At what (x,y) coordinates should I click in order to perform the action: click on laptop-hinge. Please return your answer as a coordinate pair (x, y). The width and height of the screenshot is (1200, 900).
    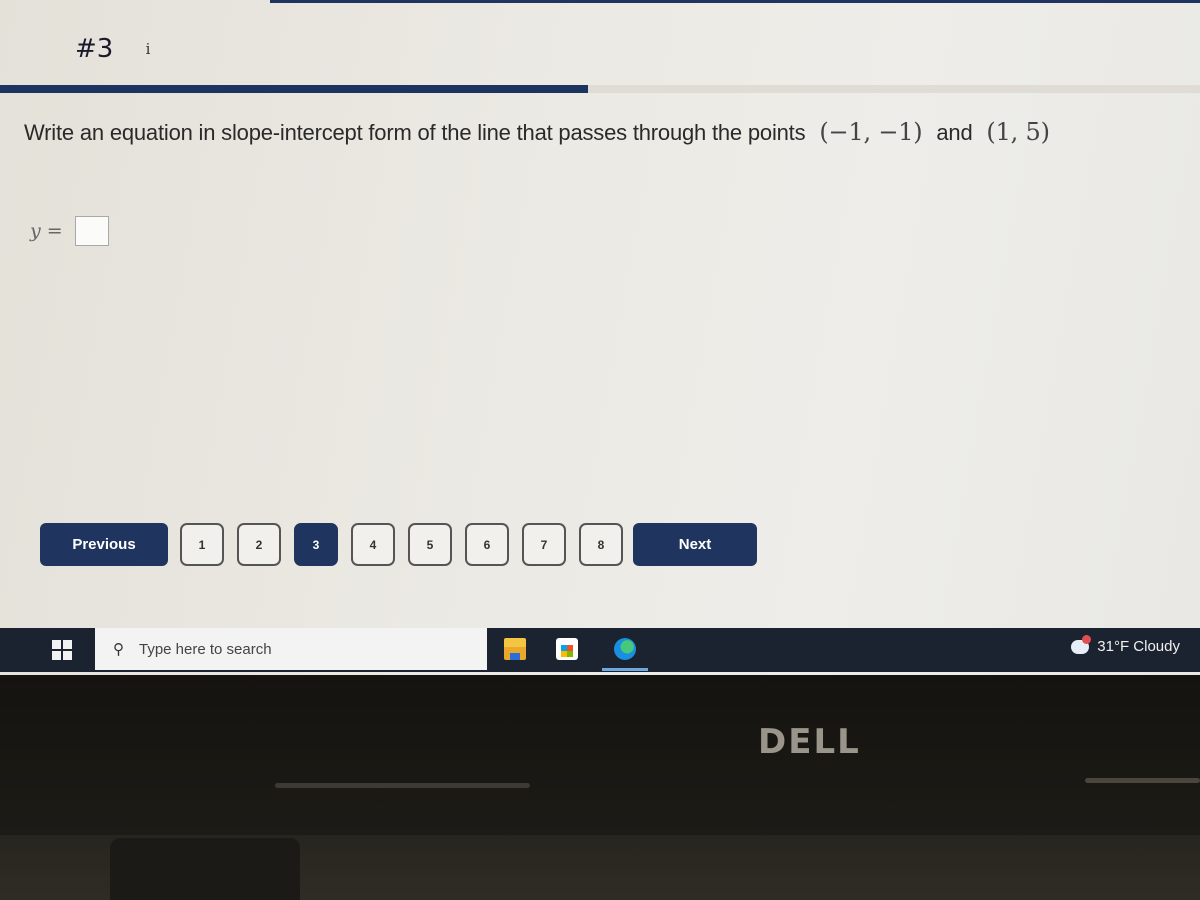
    Looking at the image, I should click on (205, 869).